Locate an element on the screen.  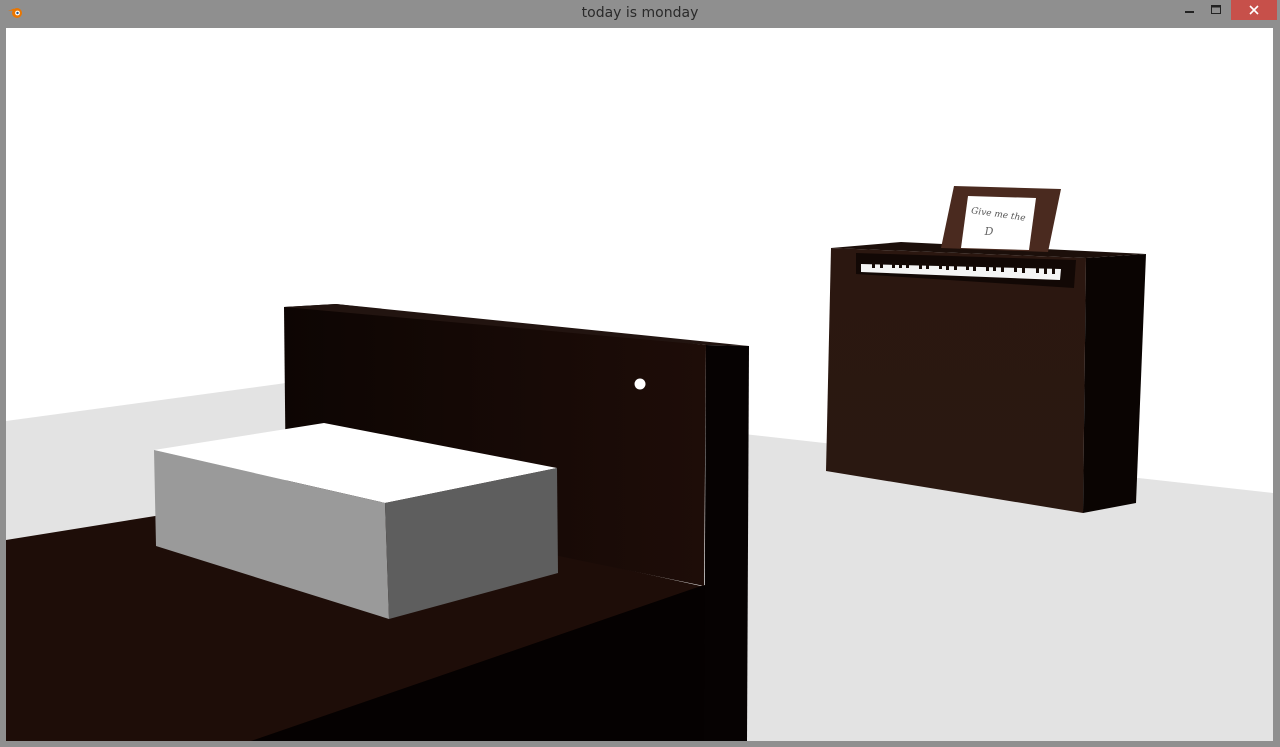
piano-front is located at coordinates (956, 380).